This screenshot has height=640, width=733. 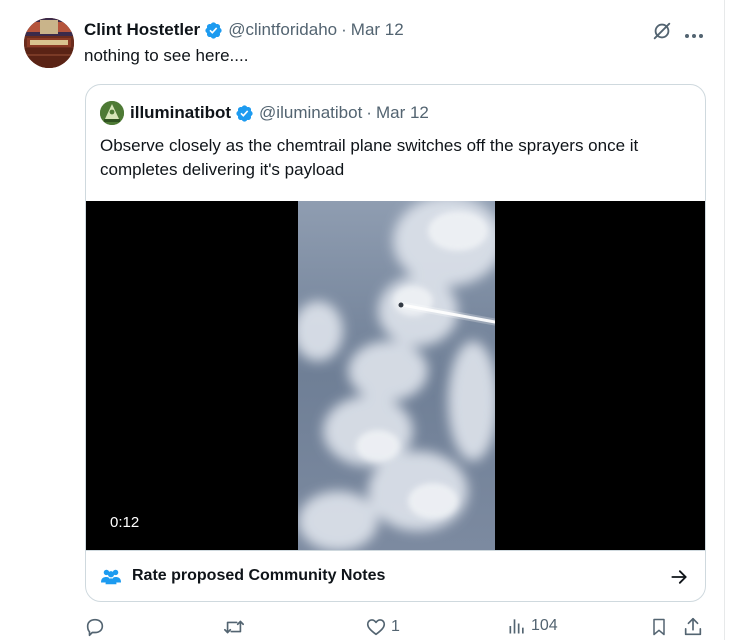 I want to click on community-notes-label: Rate proposed Community Notes, so click(x=259, y=575).